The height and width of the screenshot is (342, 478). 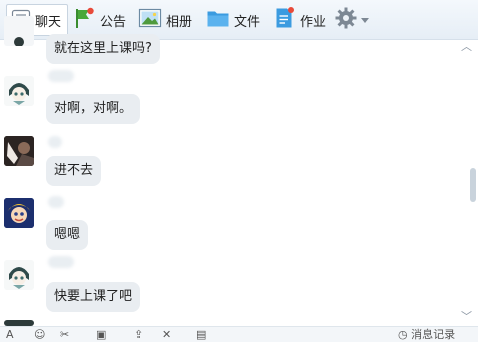 I want to click on settings-button, so click(x=351, y=20).